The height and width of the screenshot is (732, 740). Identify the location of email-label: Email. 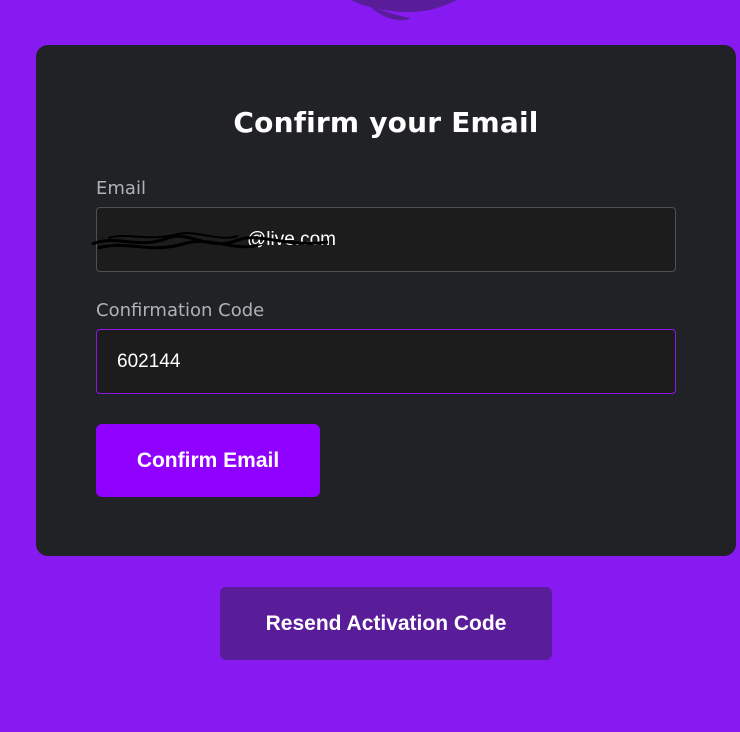
(121, 188).